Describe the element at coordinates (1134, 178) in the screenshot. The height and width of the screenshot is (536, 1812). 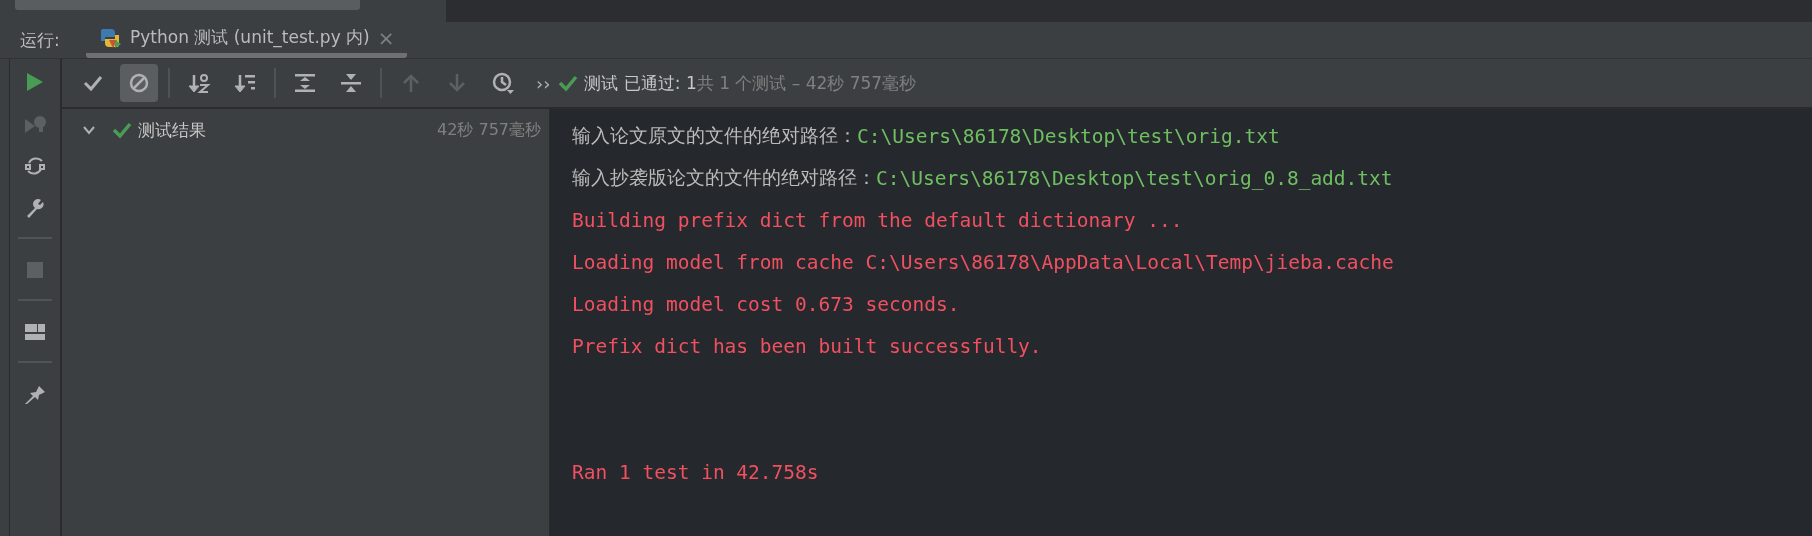
I see `console-path: C:\Users\86178\Desktop\test\orig_0.8_add.txt` at that location.